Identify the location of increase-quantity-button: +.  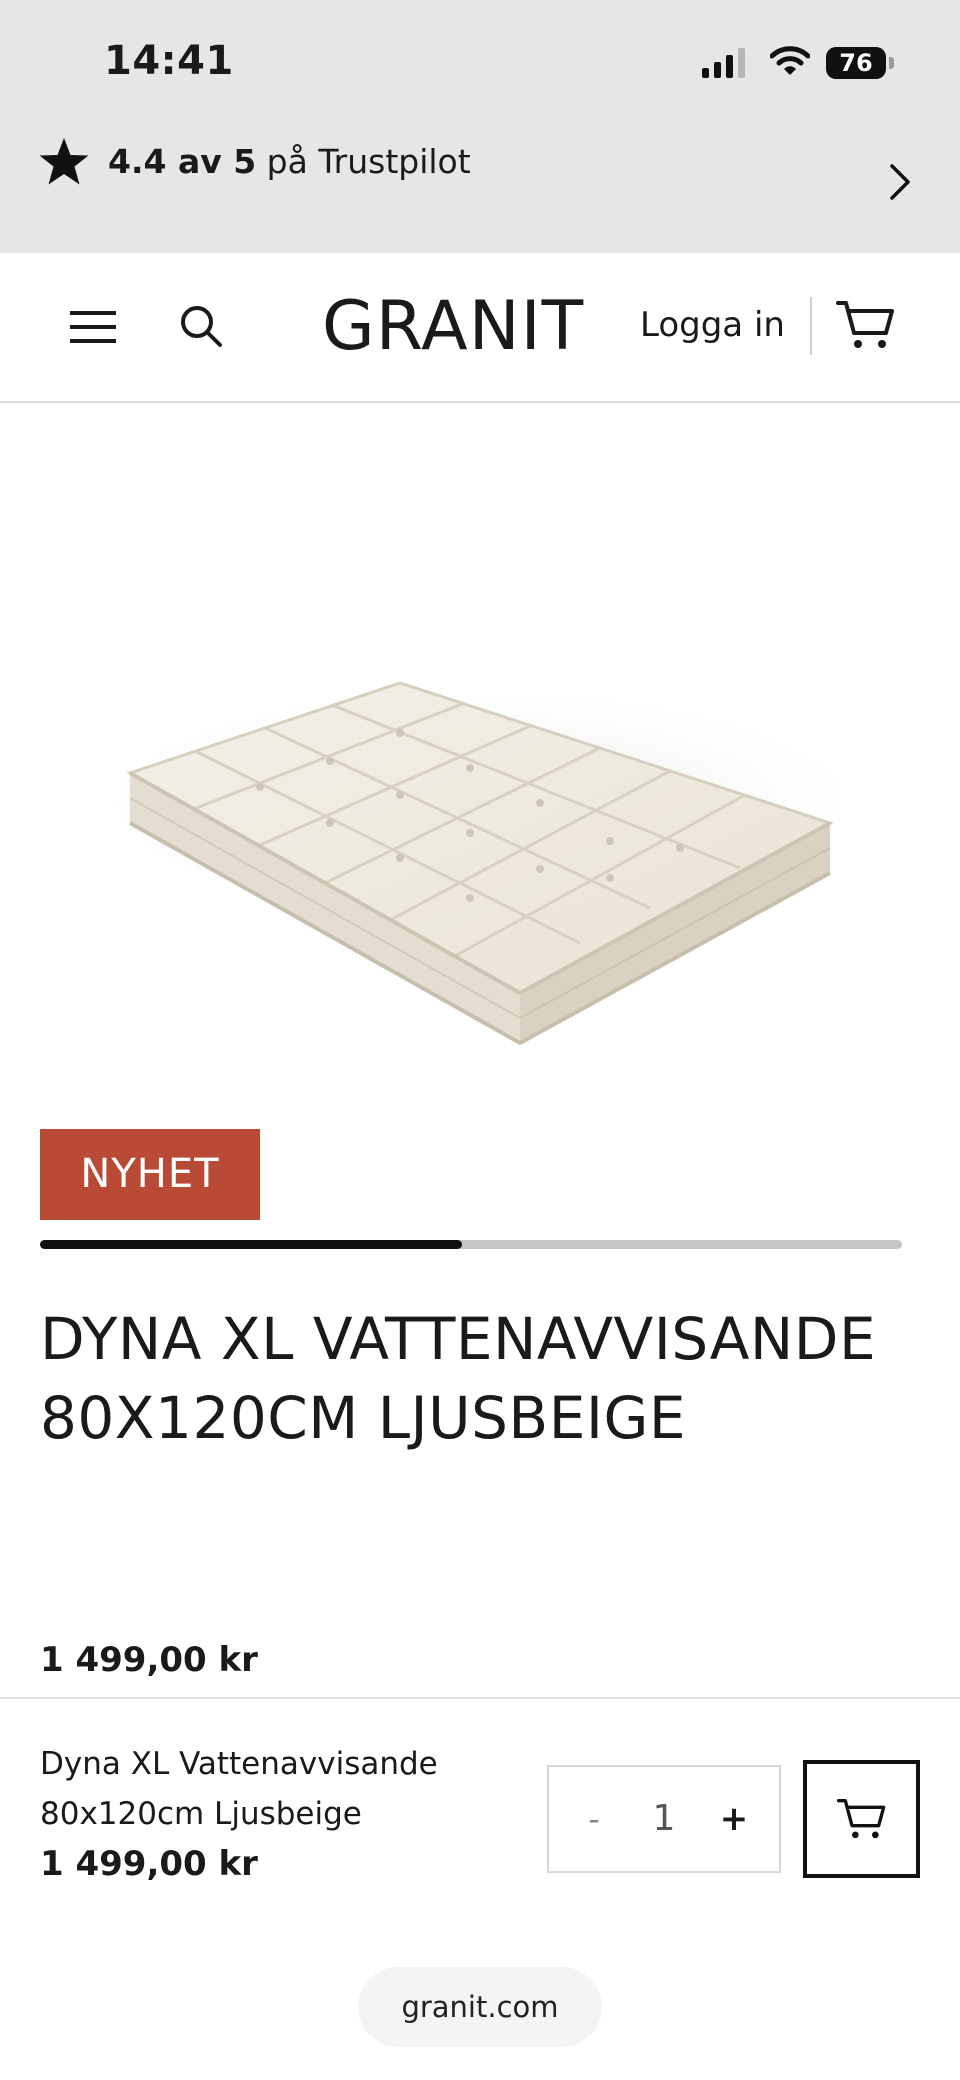
(734, 1819).